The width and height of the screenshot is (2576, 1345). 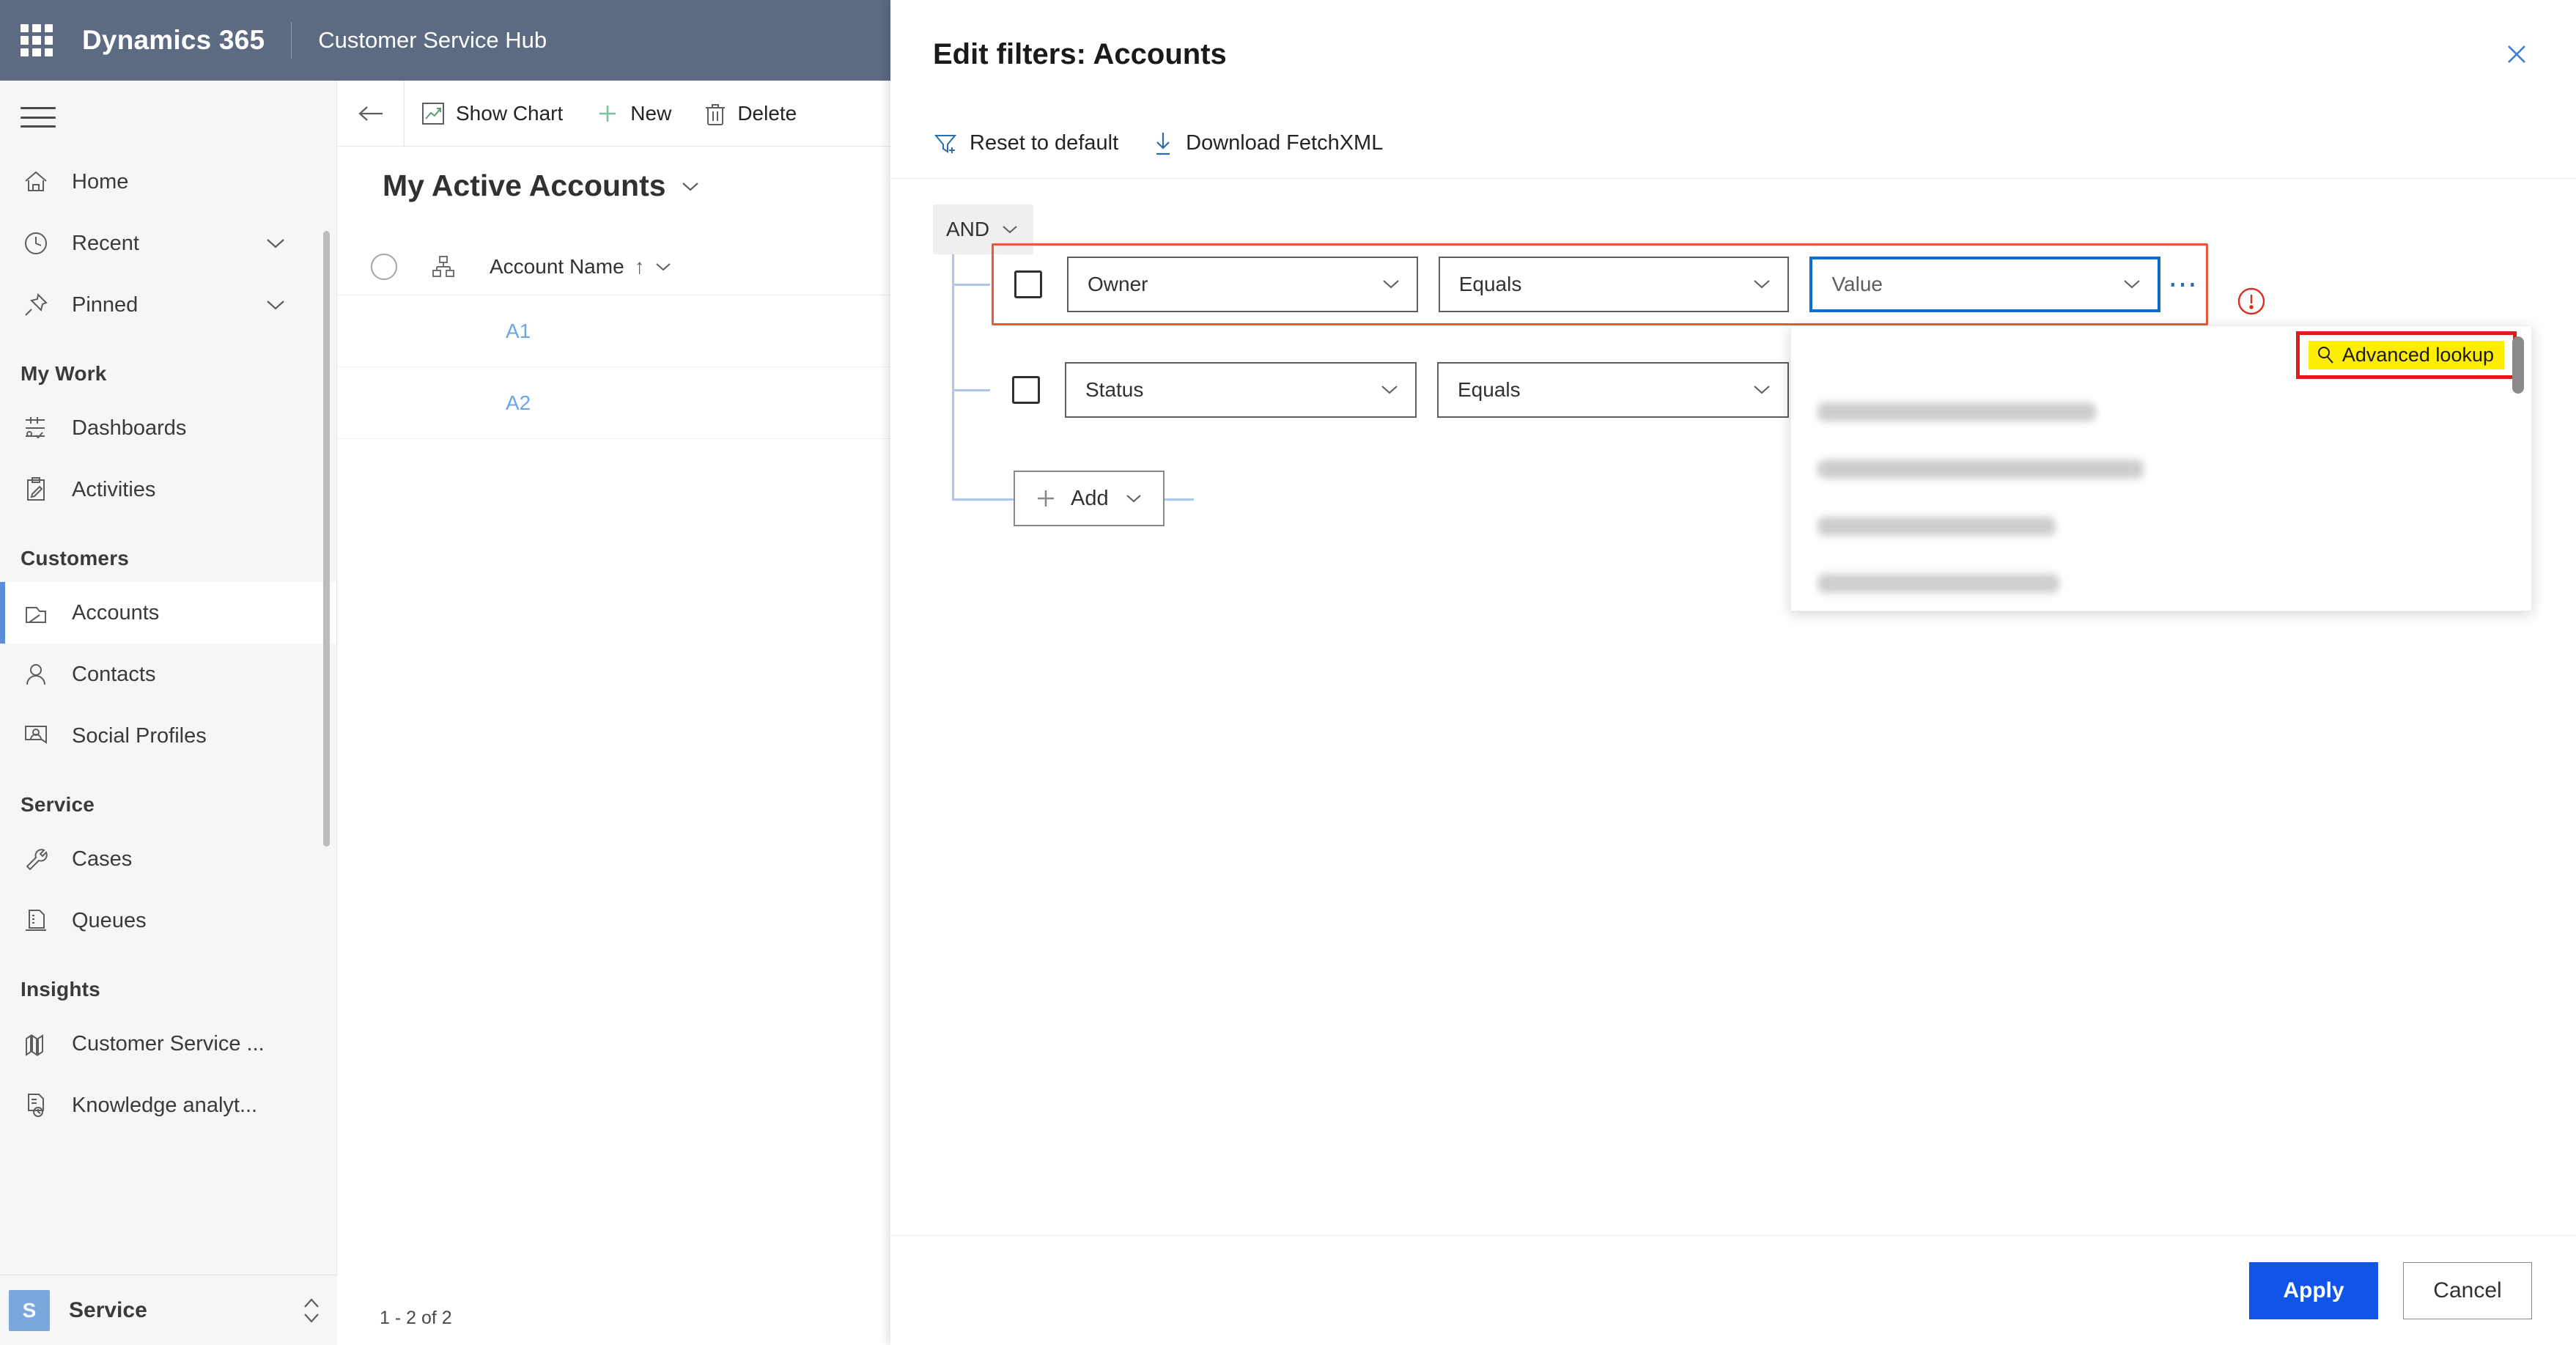 I want to click on grid-rows-container: A1 A2, so click(x=613, y=367).